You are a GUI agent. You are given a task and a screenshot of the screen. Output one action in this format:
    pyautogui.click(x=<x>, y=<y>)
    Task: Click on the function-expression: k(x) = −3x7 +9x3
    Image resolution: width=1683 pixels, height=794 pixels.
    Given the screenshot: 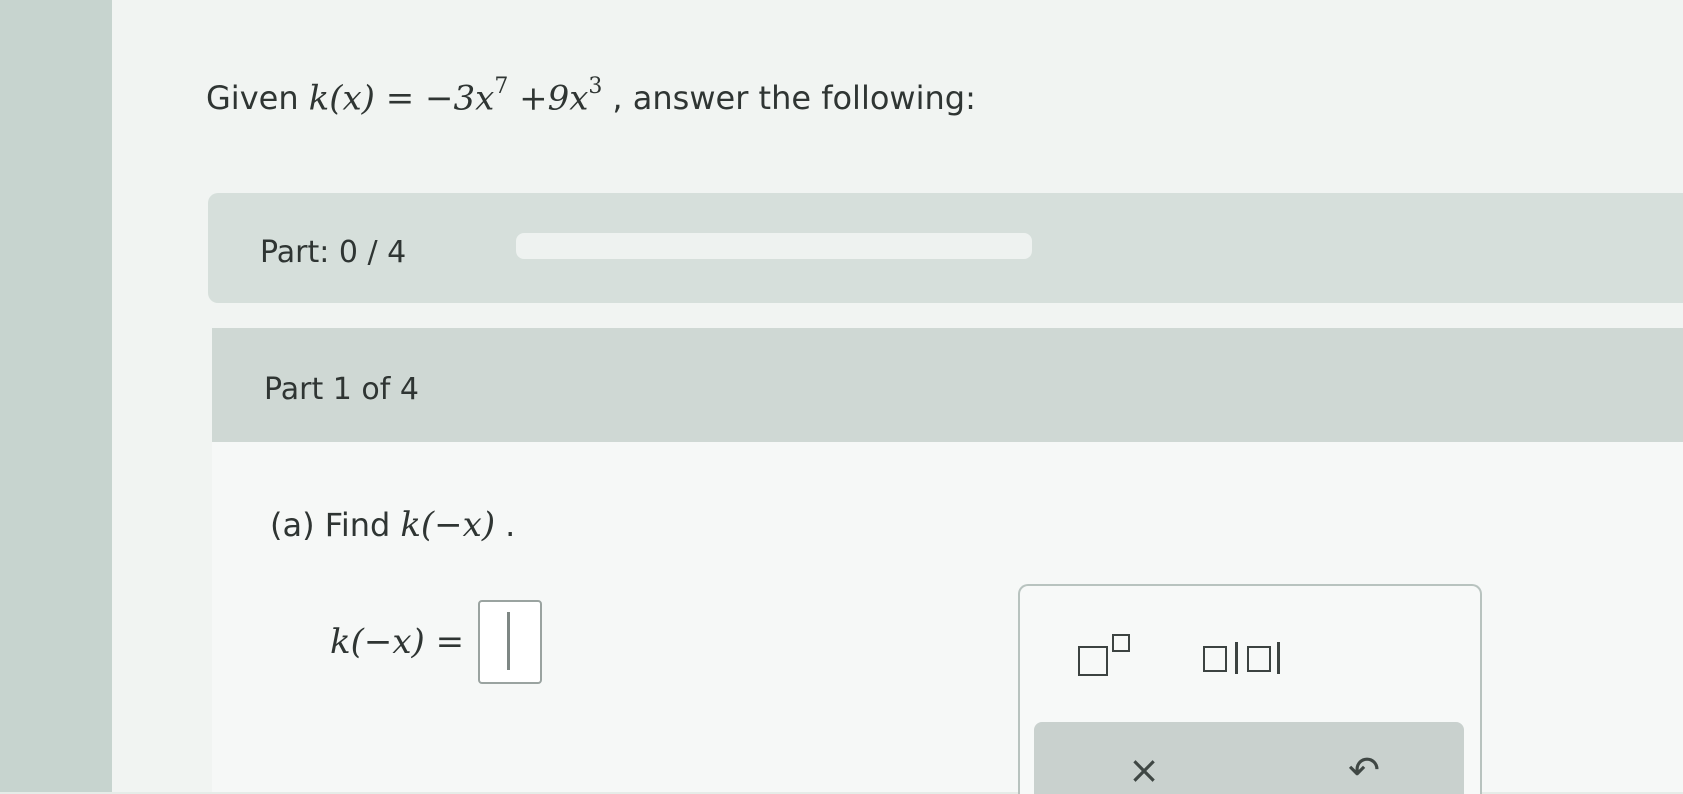 What is the action you would take?
    pyautogui.click(x=455, y=96)
    